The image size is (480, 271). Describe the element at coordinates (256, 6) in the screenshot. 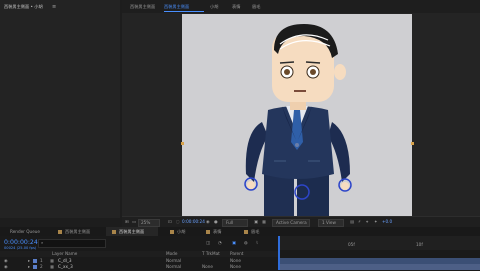

I see `comp-tab: 眉毛` at that location.